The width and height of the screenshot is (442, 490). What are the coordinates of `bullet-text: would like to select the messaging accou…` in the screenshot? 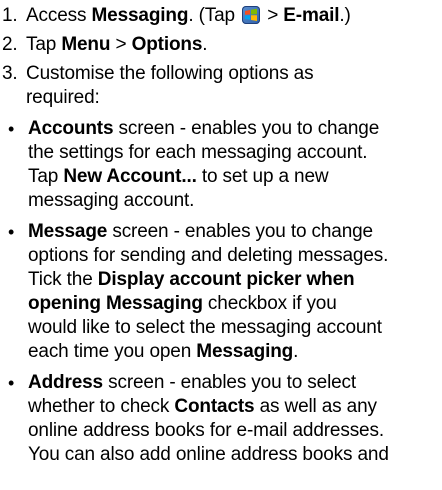 It's located at (205, 327).